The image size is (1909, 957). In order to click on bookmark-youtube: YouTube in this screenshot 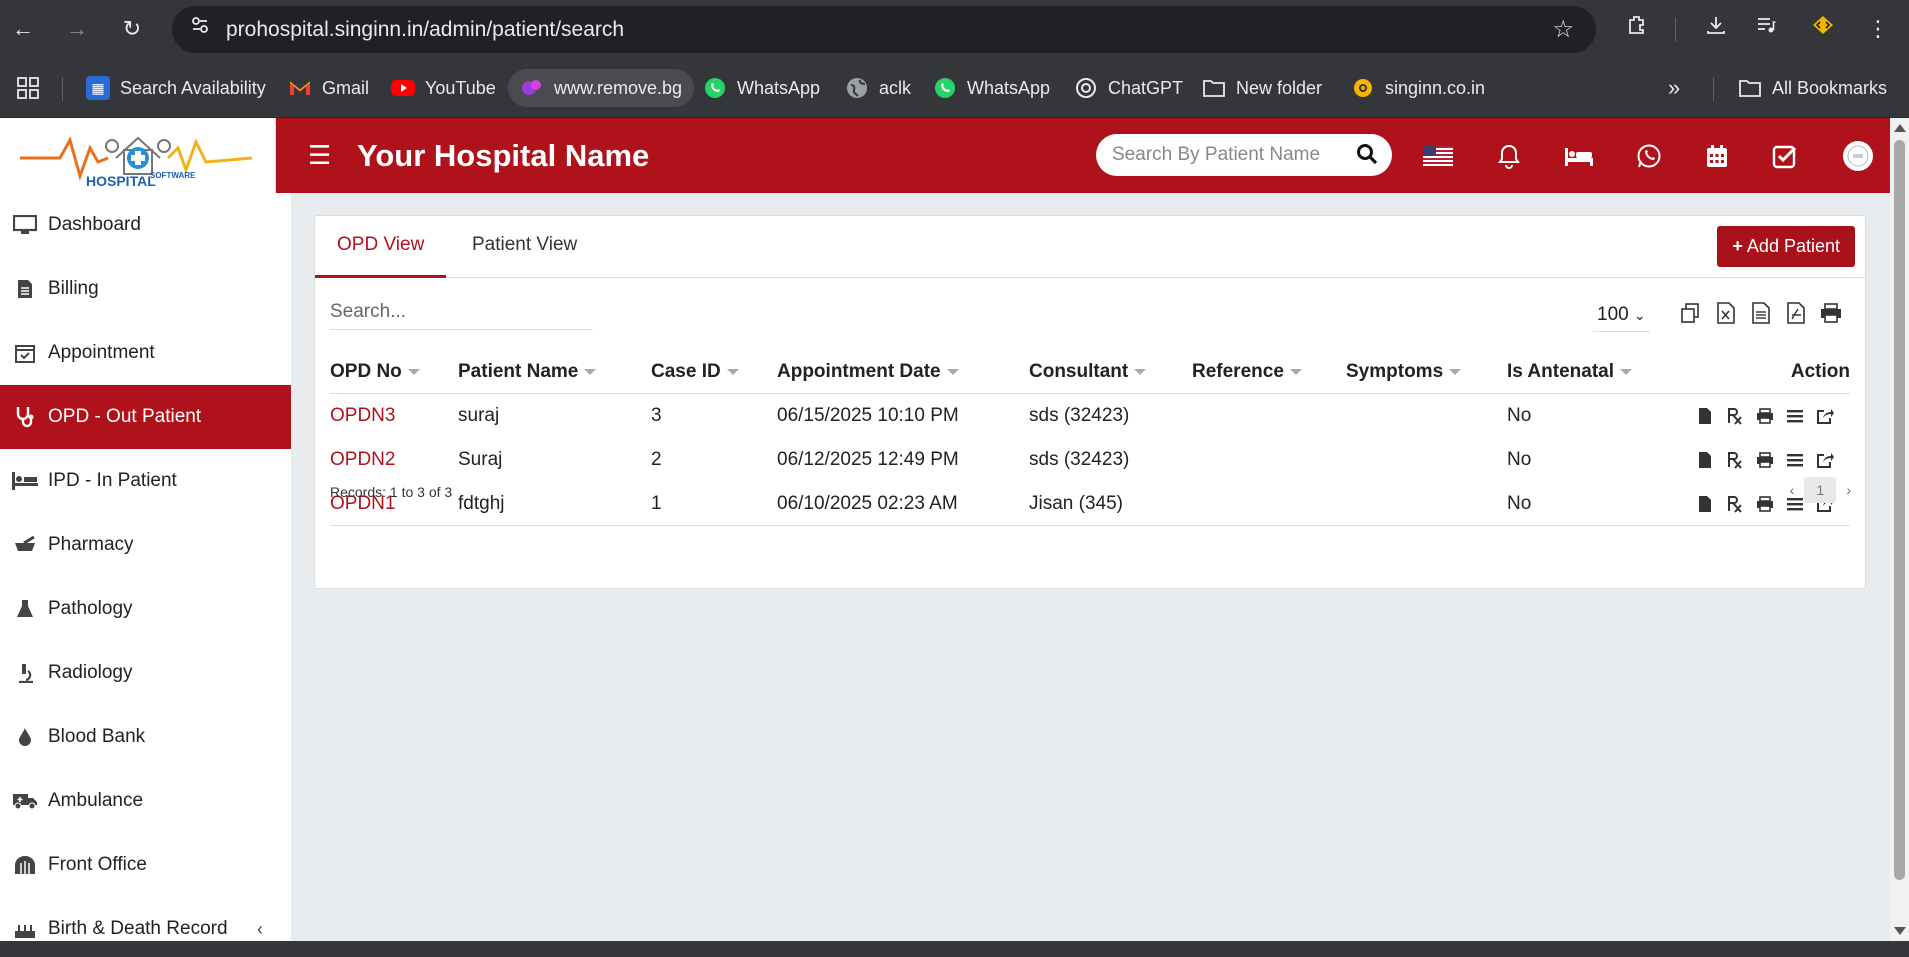, I will do `click(443, 88)`.